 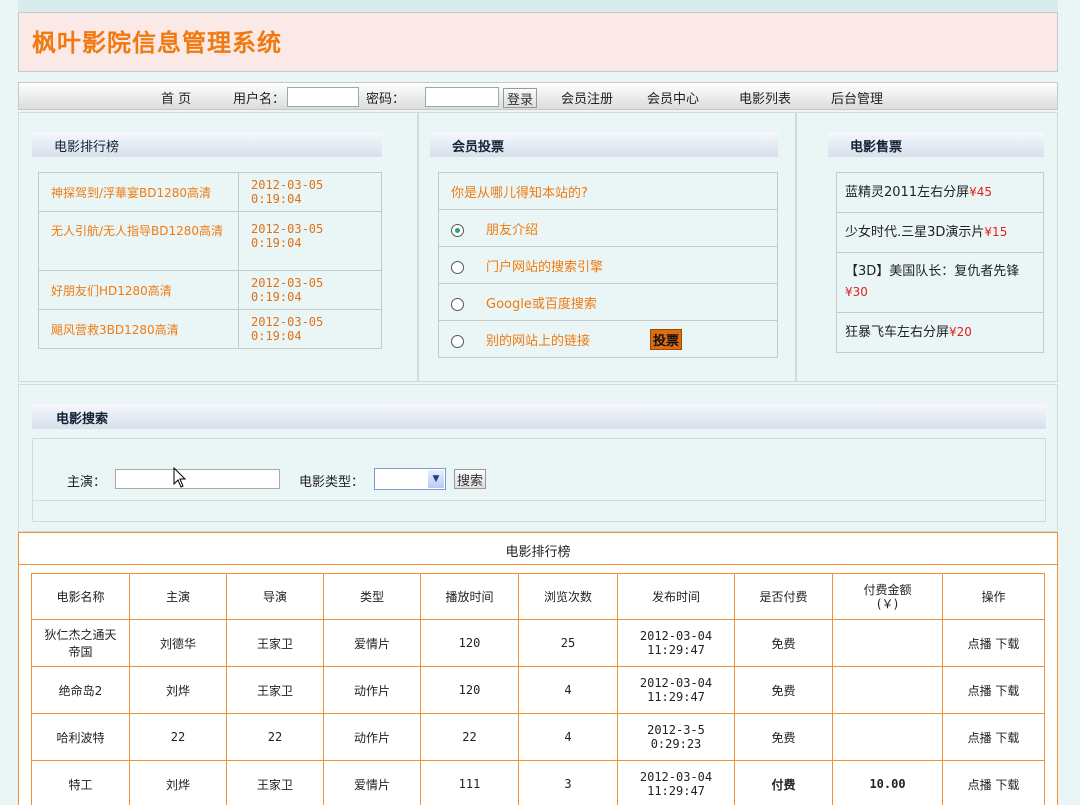 What do you see at coordinates (568, 782) in the screenshot?
I see `film-views: 3` at bounding box center [568, 782].